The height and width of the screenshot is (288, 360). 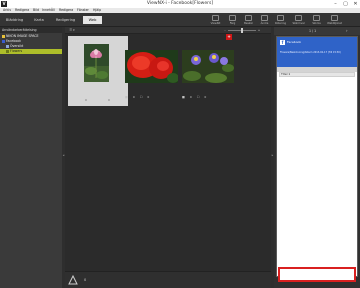 I want to click on comment-textarea, so click(x=317, y=274).